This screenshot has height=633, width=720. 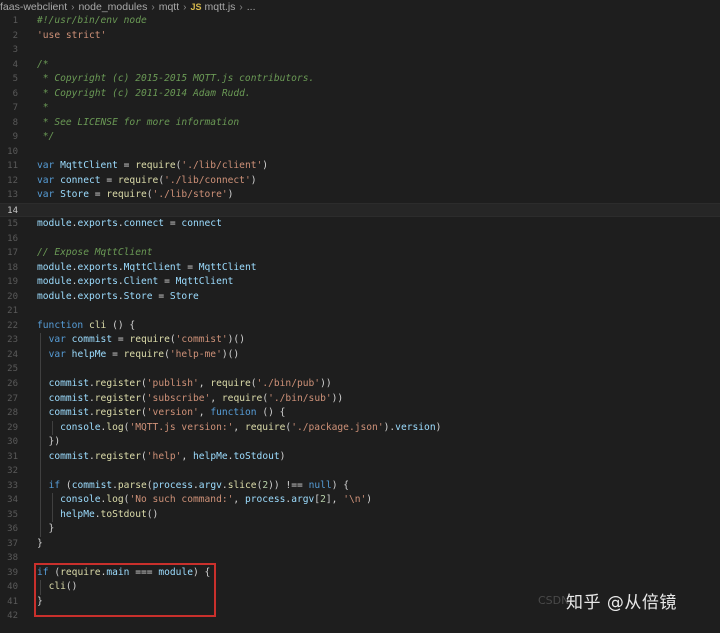 I want to click on code-line: 2 'use strict', so click(x=360, y=36).